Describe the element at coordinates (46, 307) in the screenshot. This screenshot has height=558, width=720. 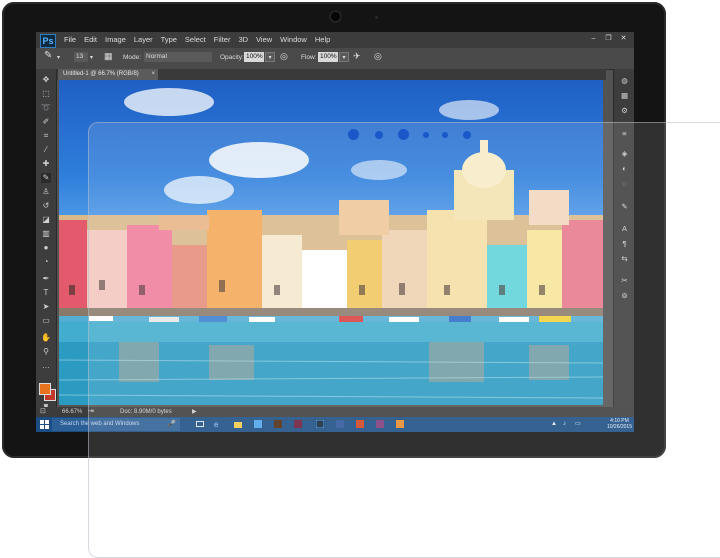
I see `path-select-icon: ➤` at that location.